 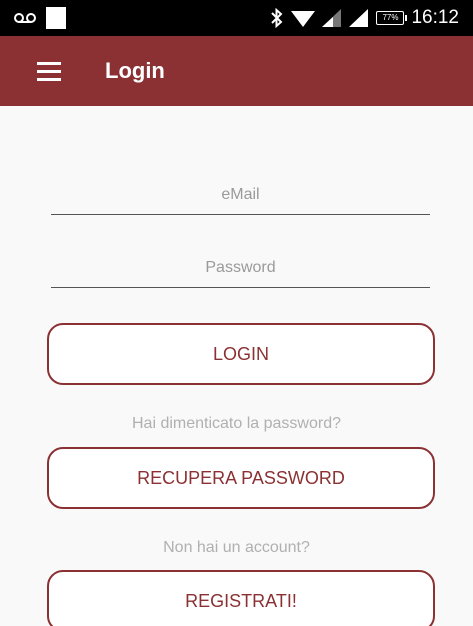 What do you see at coordinates (56, 18) in the screenshot?
I see `notification-square-icon` at bounding box center [56, 18].